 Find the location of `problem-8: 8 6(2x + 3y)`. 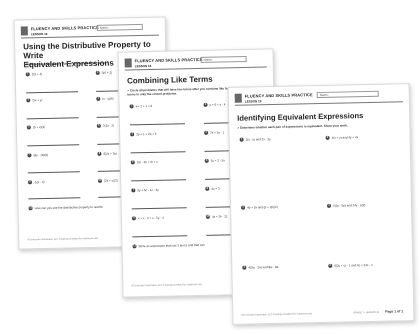

problem-8: 8 6(2x + 3y) is located at coordinates (107, 154).